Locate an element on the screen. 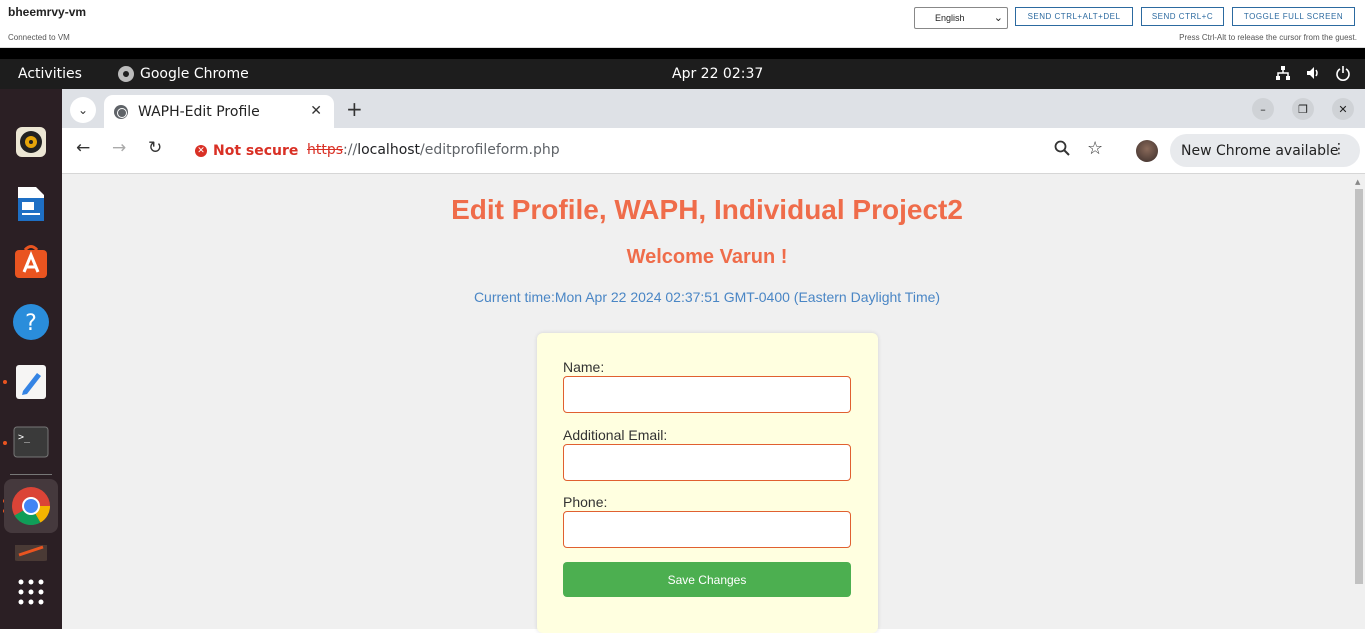 The width and height of the screenshot is (1365, 633). minimize-icon: – is located at coordinates (1263, 109).